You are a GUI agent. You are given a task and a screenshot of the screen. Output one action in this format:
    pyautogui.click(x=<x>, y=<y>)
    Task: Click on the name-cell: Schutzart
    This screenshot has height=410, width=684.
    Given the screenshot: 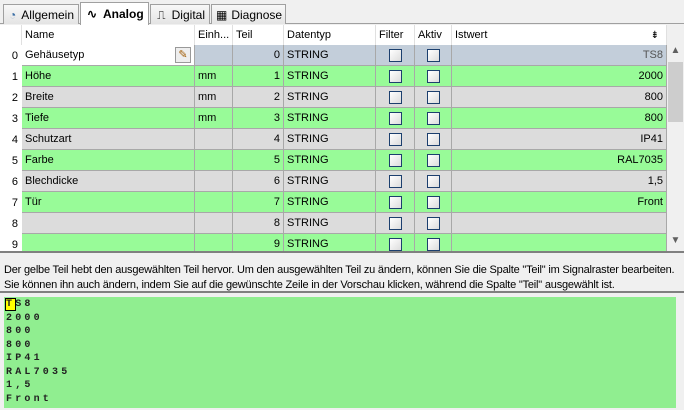 What is the action you would take?
    pyautogui.click(x=108, y=139)
    